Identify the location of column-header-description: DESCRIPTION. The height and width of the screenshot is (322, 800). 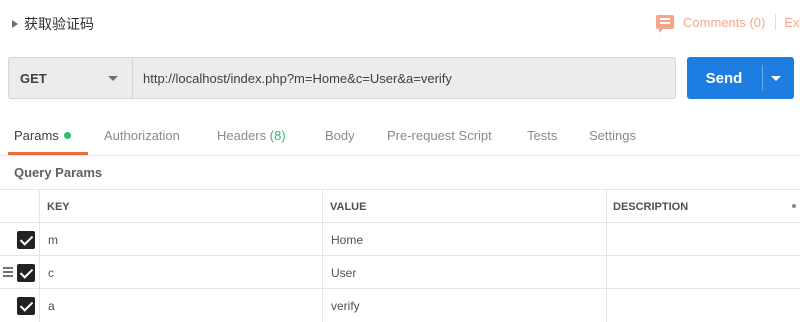
(651, 206).